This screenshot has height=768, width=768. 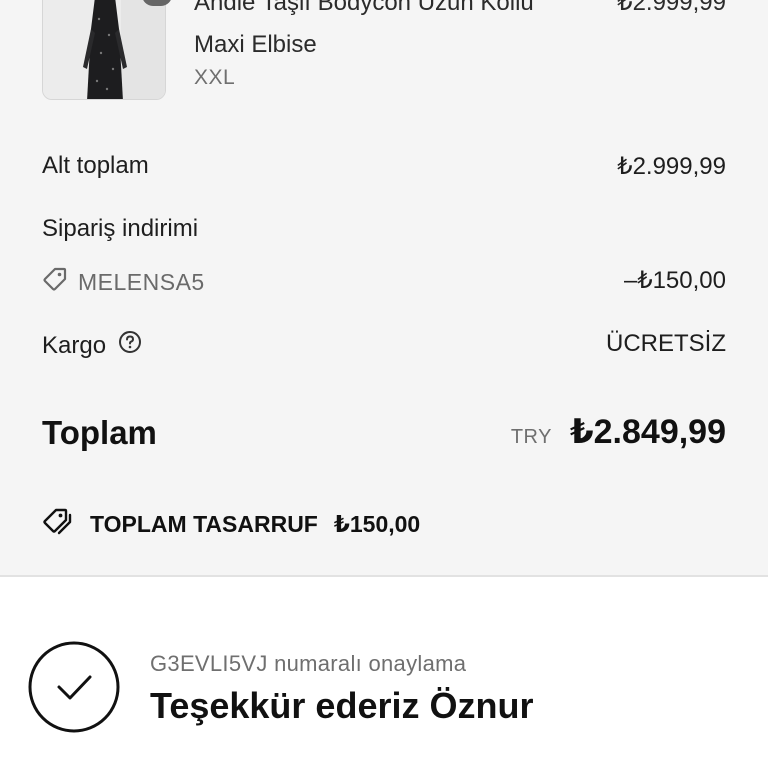 I want to click on discount-code: MELENSA5, so click(x=123, y=282).